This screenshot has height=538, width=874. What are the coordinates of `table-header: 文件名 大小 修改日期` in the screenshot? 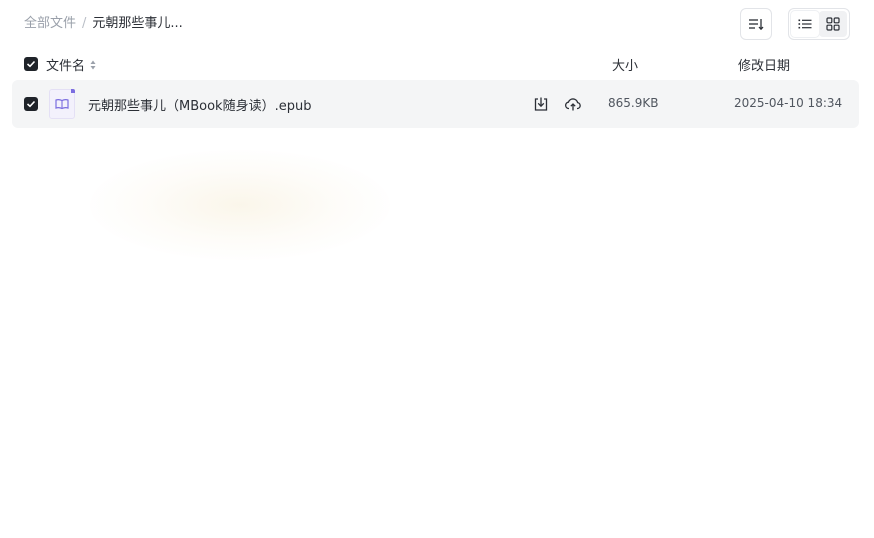 It's located at (437, 64).